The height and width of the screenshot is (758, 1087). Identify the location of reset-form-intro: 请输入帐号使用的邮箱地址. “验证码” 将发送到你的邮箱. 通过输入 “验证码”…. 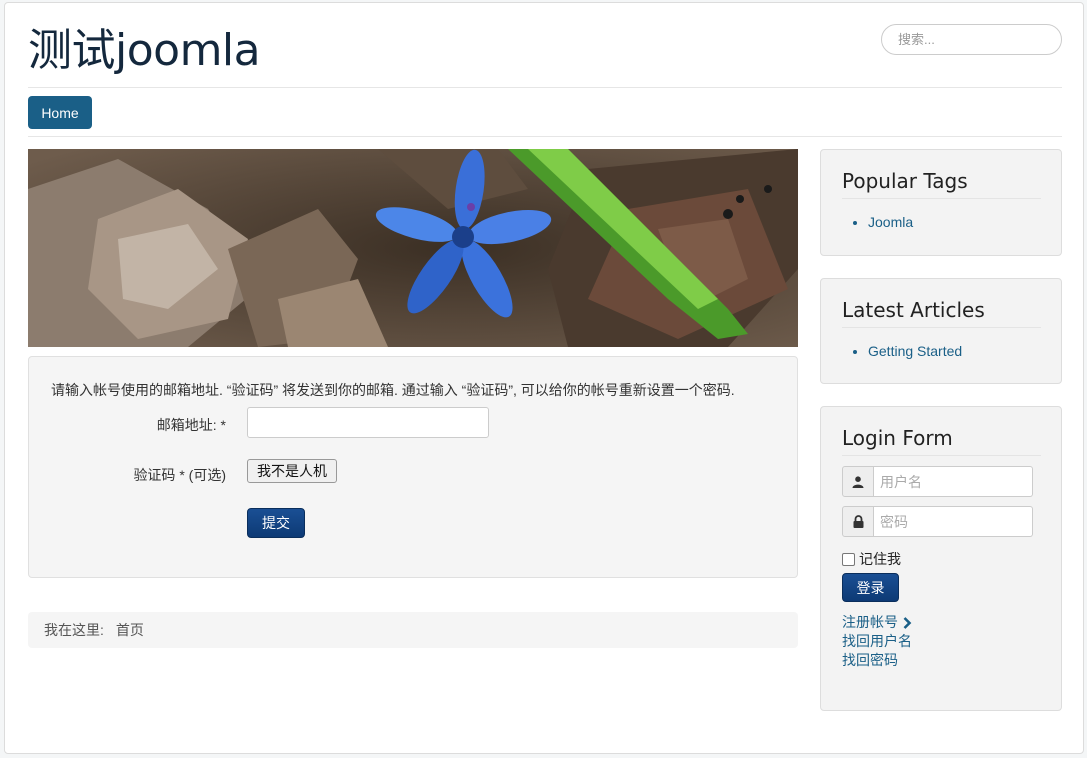
(393, 390).